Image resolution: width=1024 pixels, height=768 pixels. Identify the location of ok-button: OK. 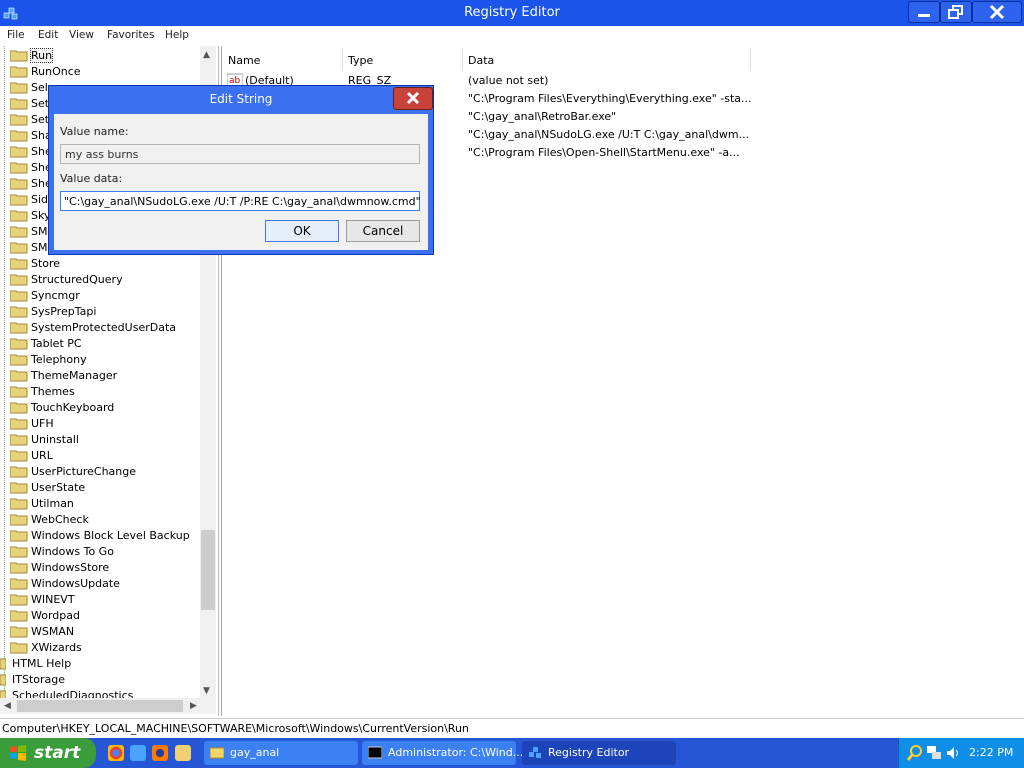
(302, 231).